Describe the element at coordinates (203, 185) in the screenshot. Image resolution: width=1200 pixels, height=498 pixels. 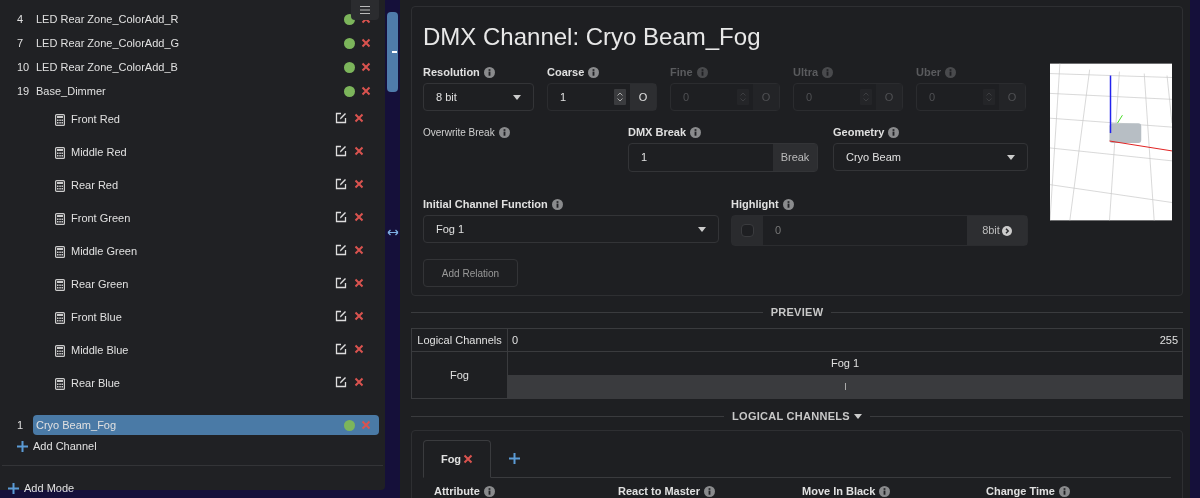
I see `channel-set-item: Rear Red` at that location.